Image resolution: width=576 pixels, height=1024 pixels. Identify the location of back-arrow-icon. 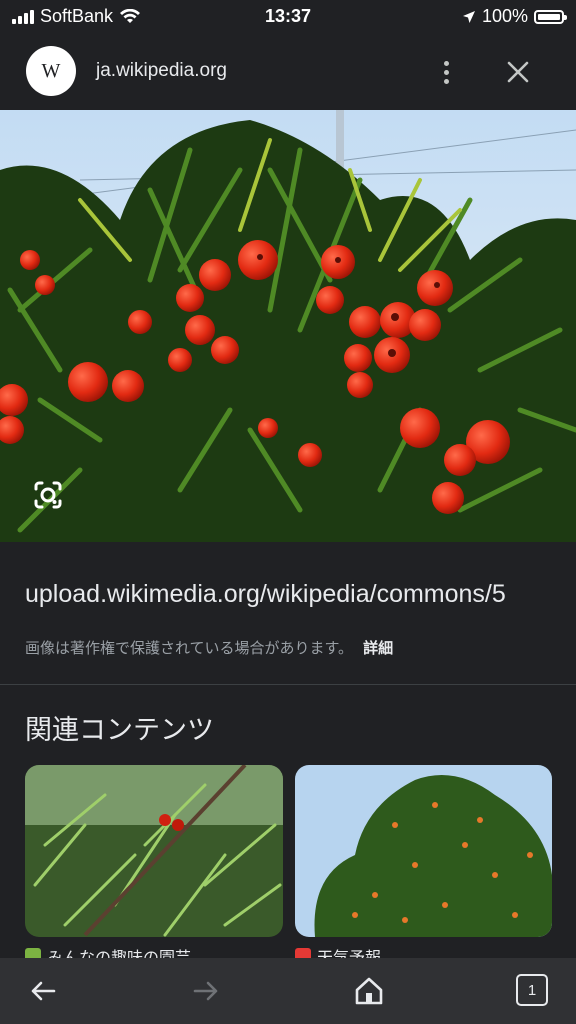
(43, 991).